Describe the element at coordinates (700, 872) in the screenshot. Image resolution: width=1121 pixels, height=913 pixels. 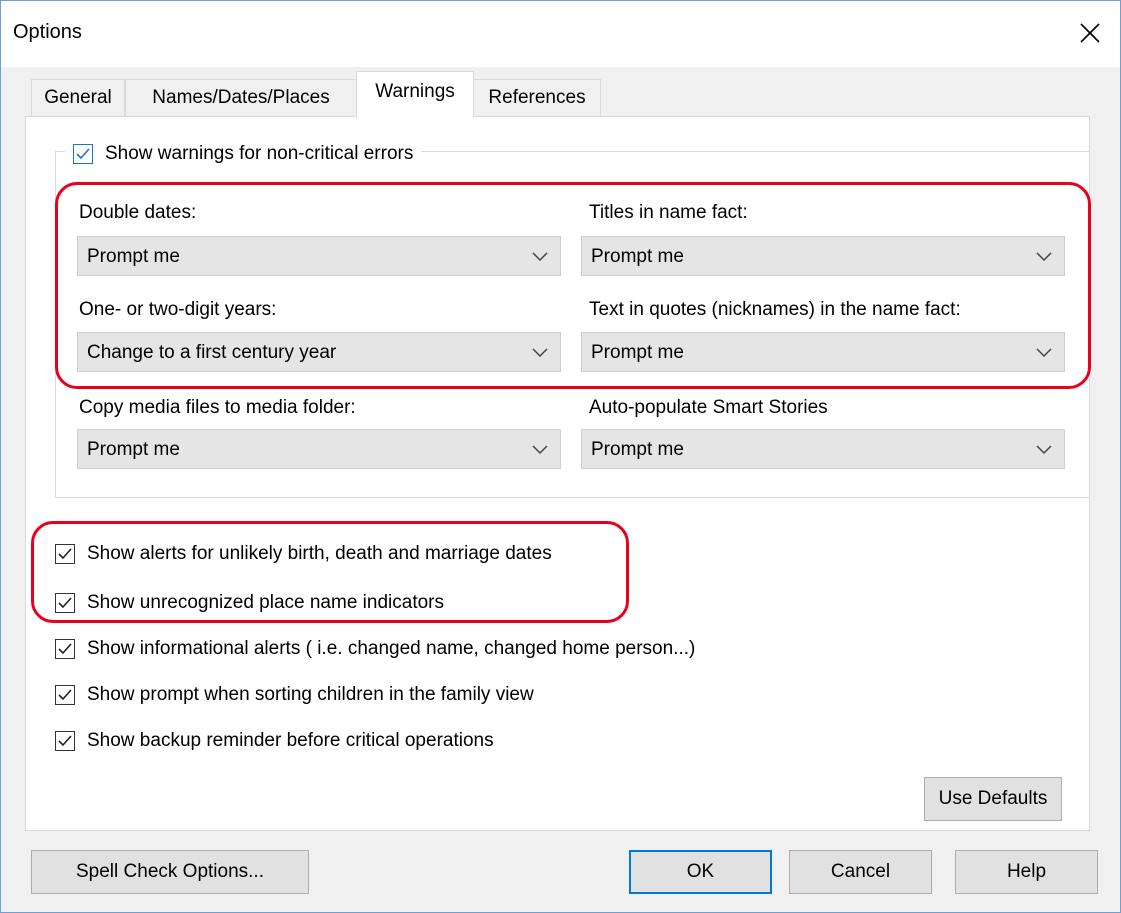
I see `ok-button: OK` at that location.